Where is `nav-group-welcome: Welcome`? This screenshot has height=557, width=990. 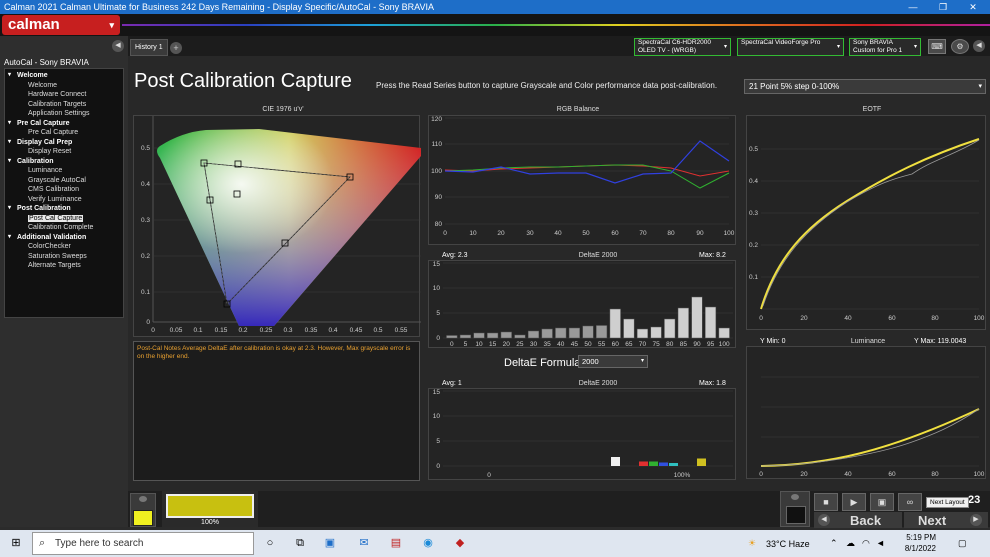
nav-group-welcome: Welcome is located at coordinates (64, 76).